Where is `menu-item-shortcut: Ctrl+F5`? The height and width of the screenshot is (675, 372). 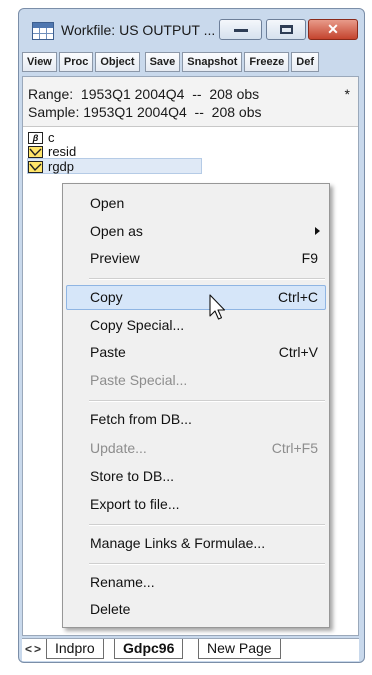
menu-item-shortcut: Ctrl+F5 is located at coordinates (294, 448).